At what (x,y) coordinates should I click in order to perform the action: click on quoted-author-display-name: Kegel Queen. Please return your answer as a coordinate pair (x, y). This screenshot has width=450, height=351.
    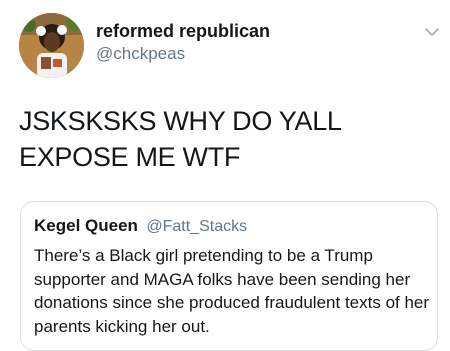
    Looking at the image, I should click on (86, 225).